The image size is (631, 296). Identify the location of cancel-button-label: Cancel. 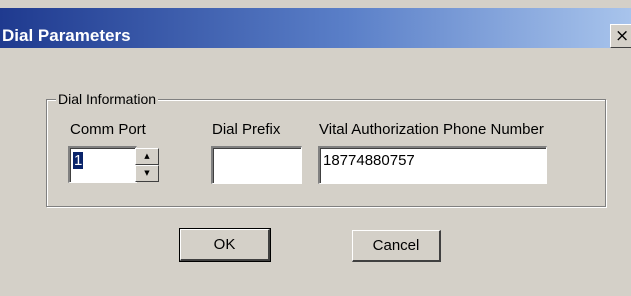
(396, 245).